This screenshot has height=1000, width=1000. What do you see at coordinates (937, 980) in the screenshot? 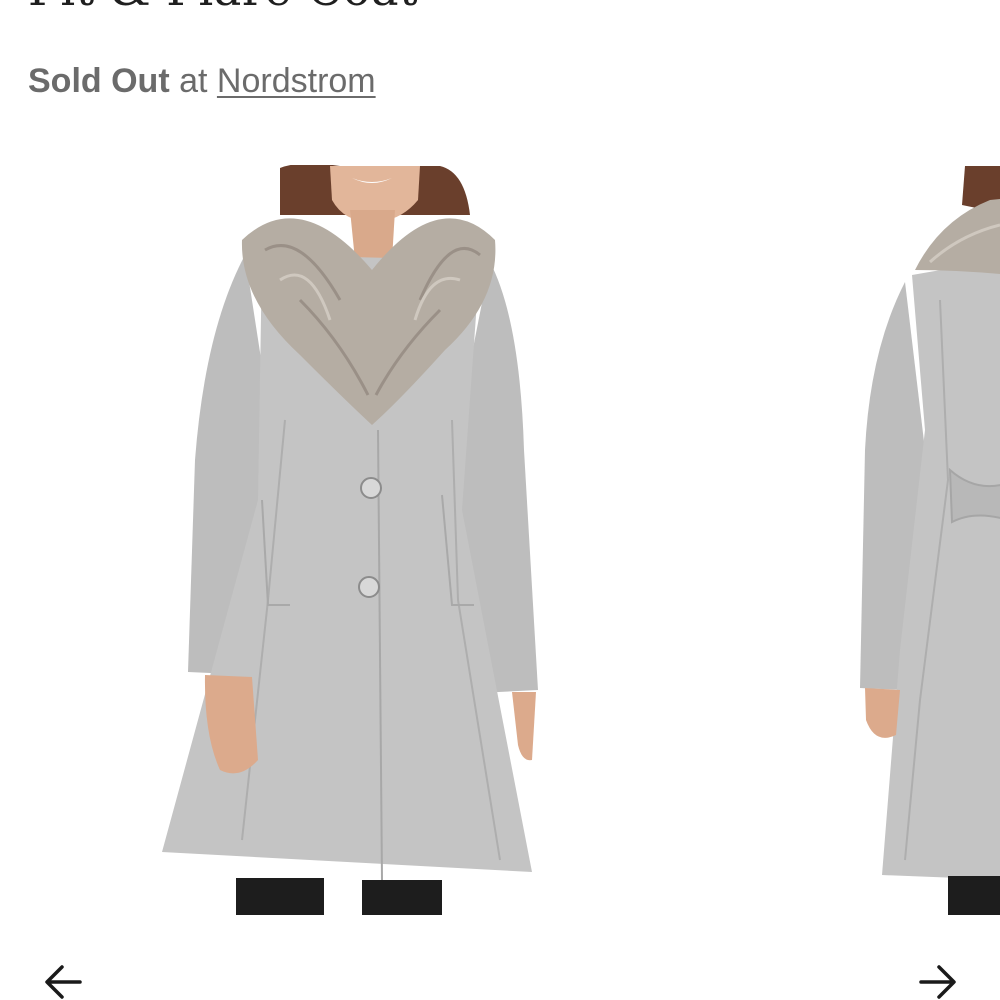
I see `arrow-right-icon` at bounding box center [937, 980].